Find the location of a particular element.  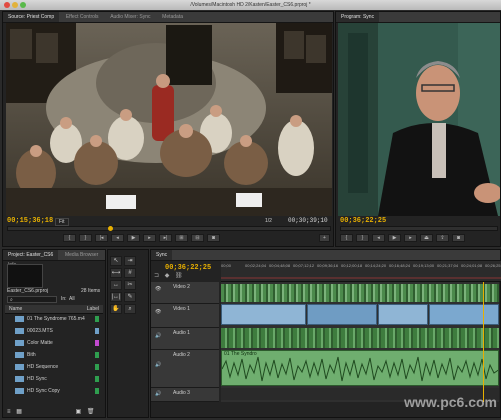

column-name: Name is located at coordinates (13, 309).